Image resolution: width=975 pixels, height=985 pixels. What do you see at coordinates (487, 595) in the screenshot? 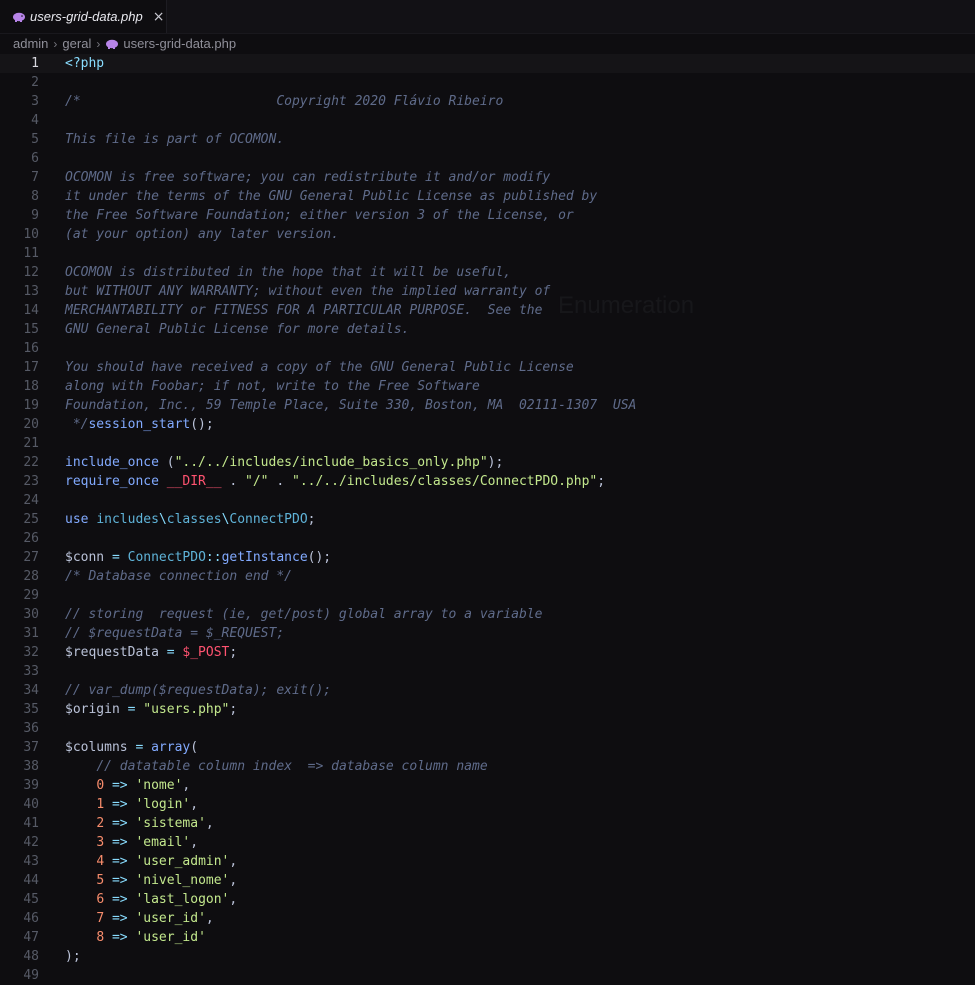
I see `code-line: 29` at bounding box center [487, 595].